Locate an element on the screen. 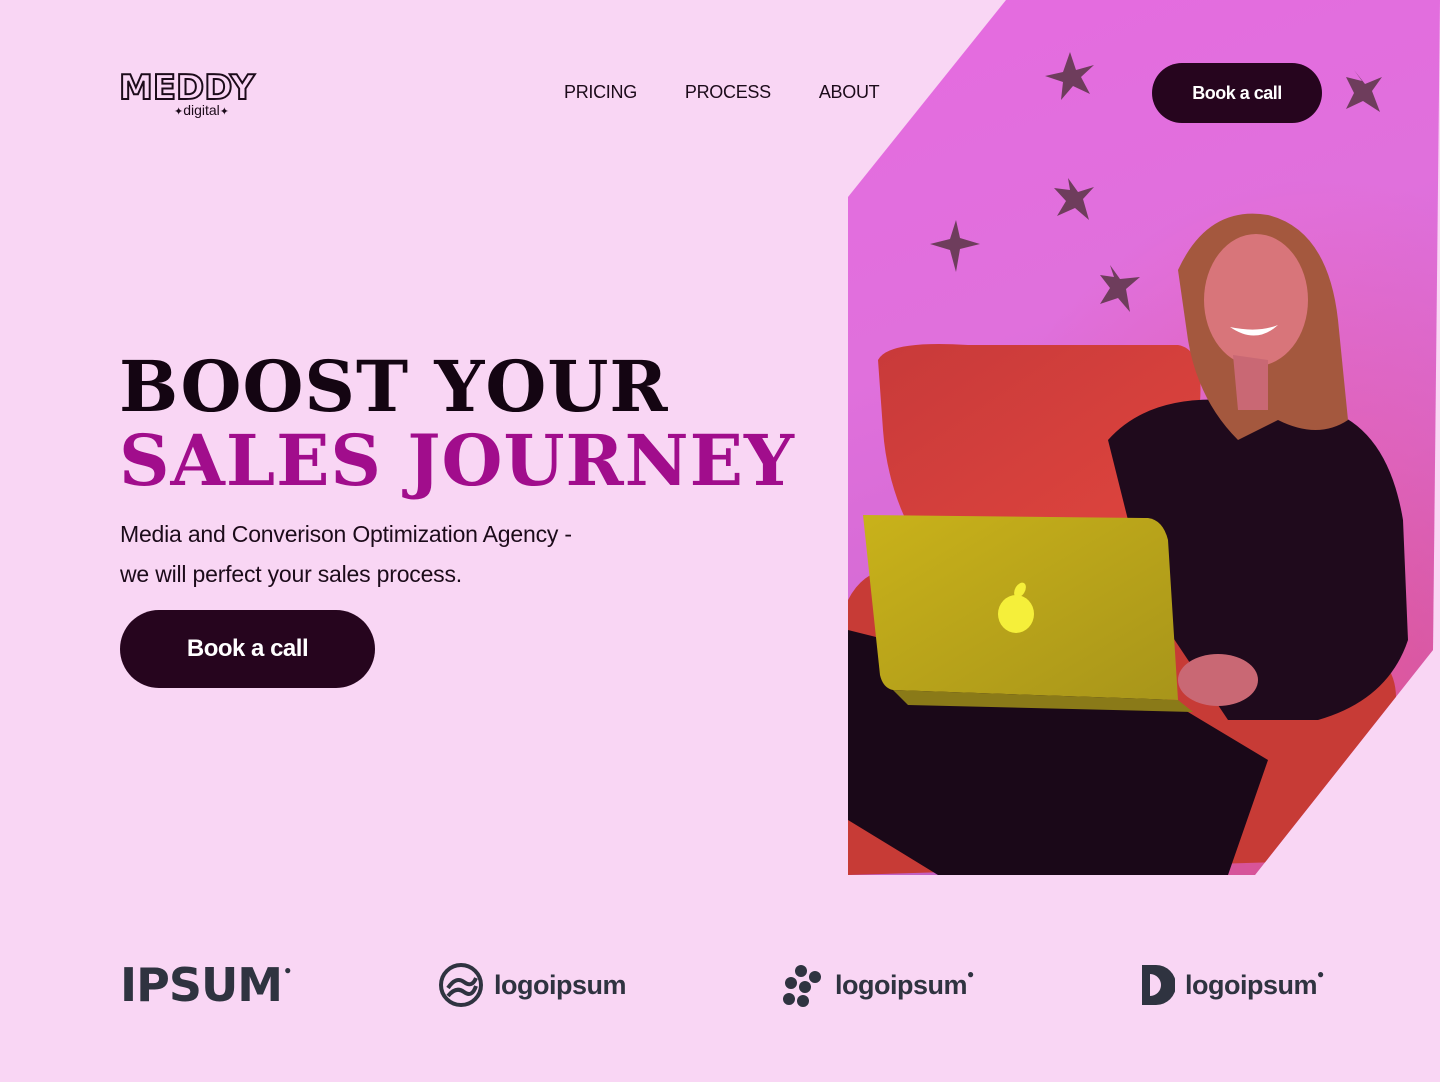 The image size is (1440, 1082). hero-headline: BOOST YOUR SALES JOURNEY is located at coordinates (457, 424).